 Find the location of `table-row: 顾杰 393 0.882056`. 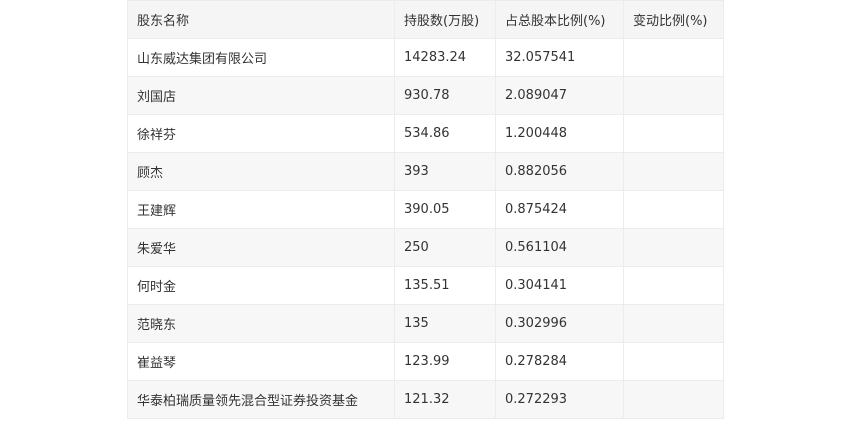

table-row: 顾杰 393 0.882056 is located at coordinates (425, 171).